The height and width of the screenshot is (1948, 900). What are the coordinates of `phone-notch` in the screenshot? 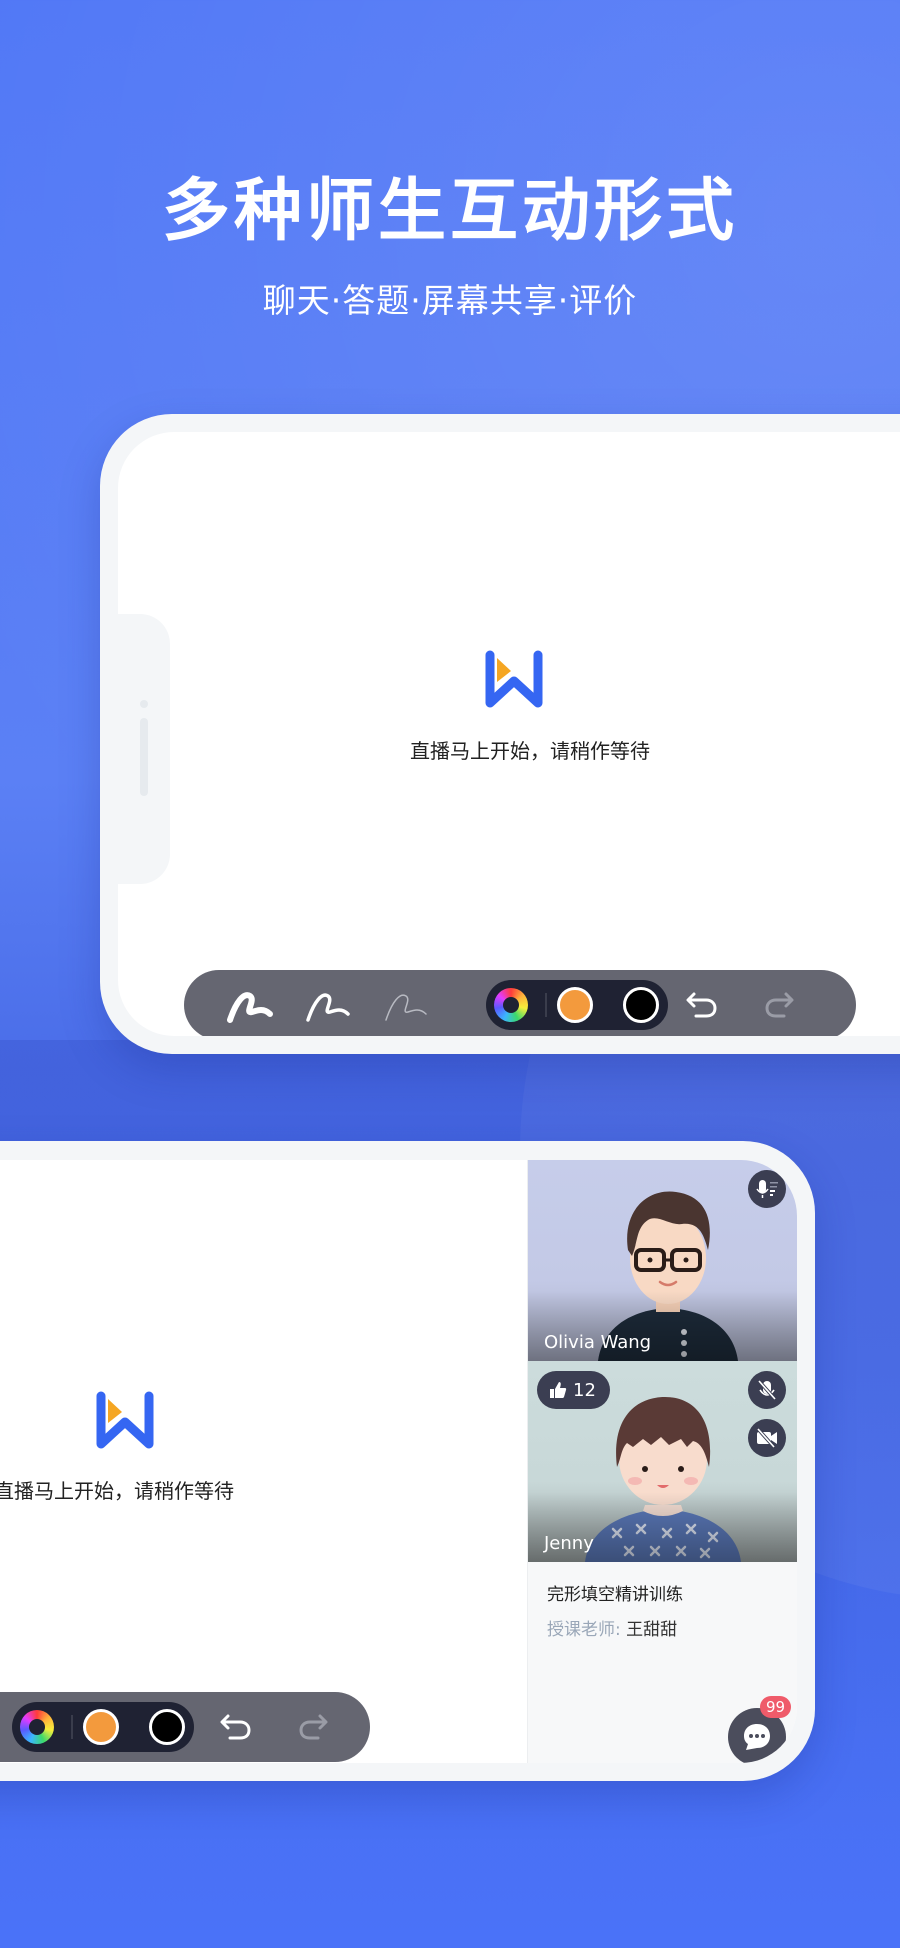 It's located at (144, 749).